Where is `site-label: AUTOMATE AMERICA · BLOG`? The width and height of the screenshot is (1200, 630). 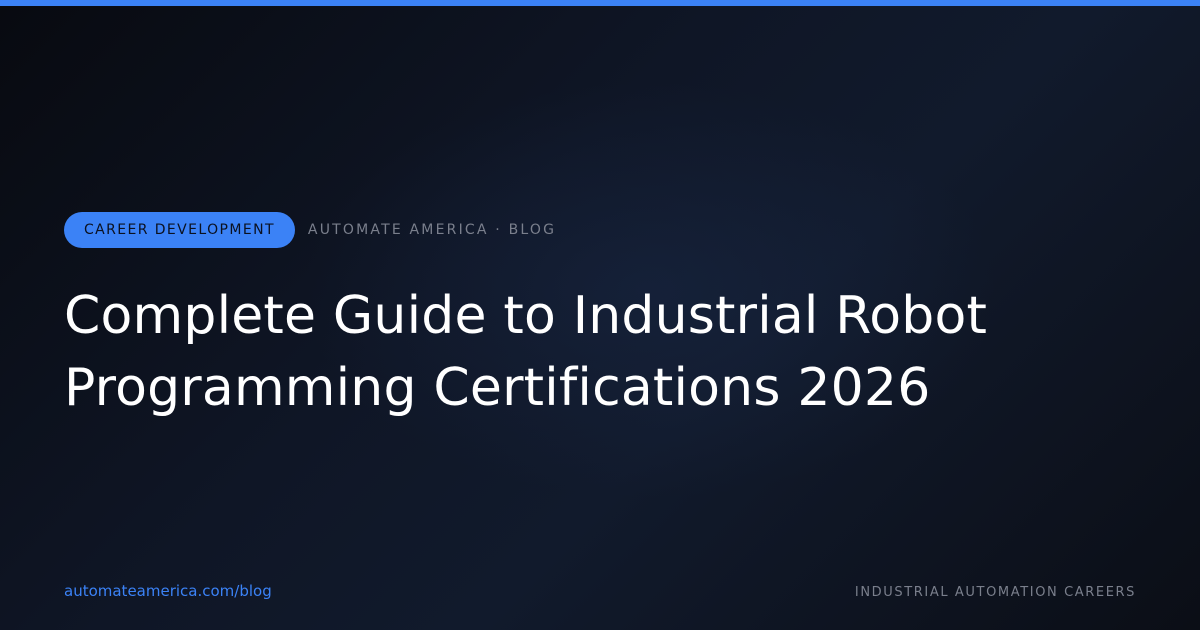
site-label: AUTOMATE AMERICA · BLOG is located at coordinates (432, 230).